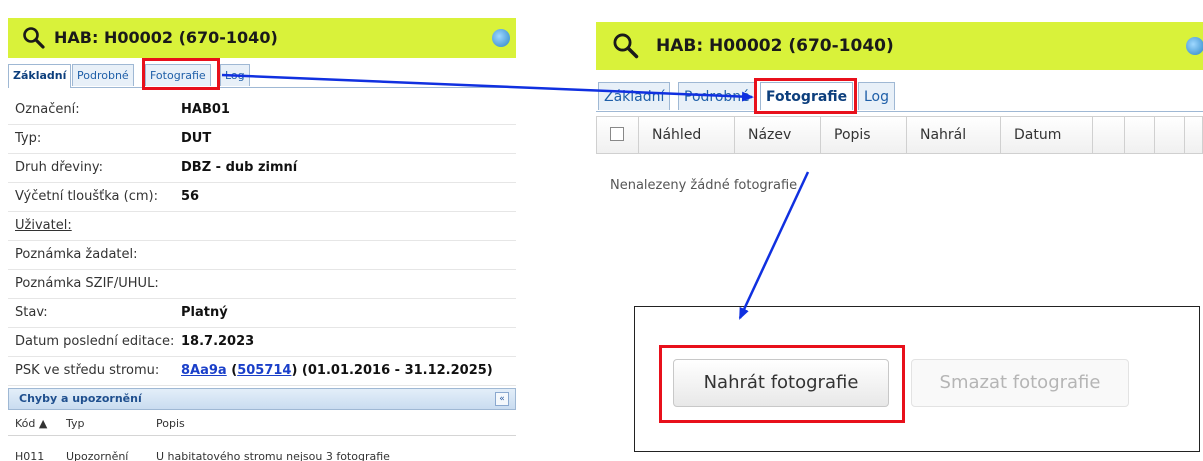  Describe the element at coordinates (87, 370) in the screenshot. I see `prop-label: PSK ve středu stromu:` at that location.